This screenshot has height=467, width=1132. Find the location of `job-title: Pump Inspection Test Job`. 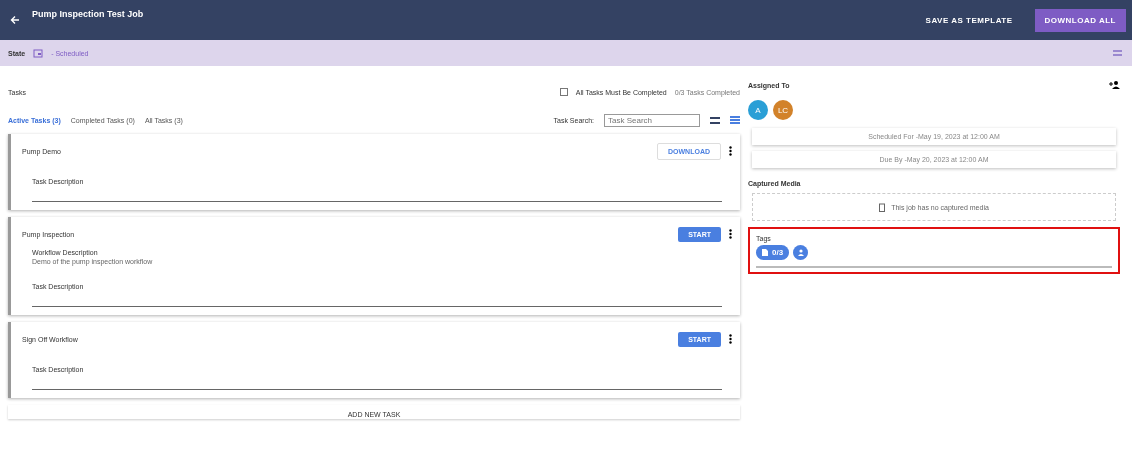

job-title: Pump Inspection Test Job is located at coordinates (88, 14).